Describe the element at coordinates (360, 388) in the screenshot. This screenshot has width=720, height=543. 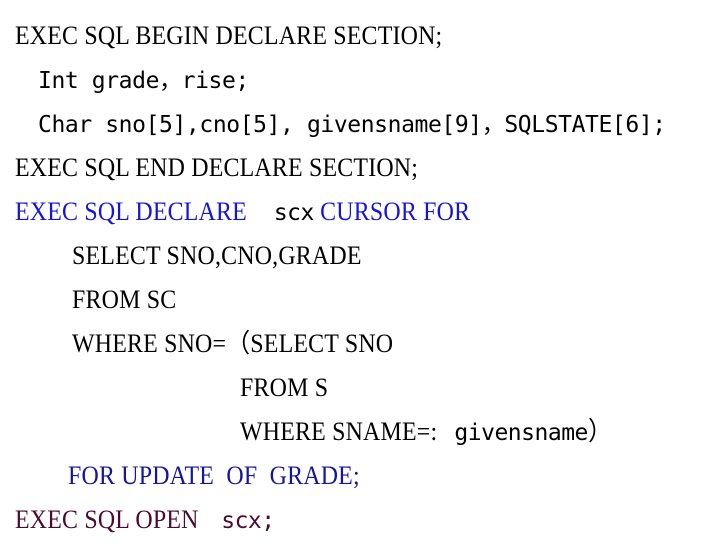
I see `code-line: FROM S` at that location.